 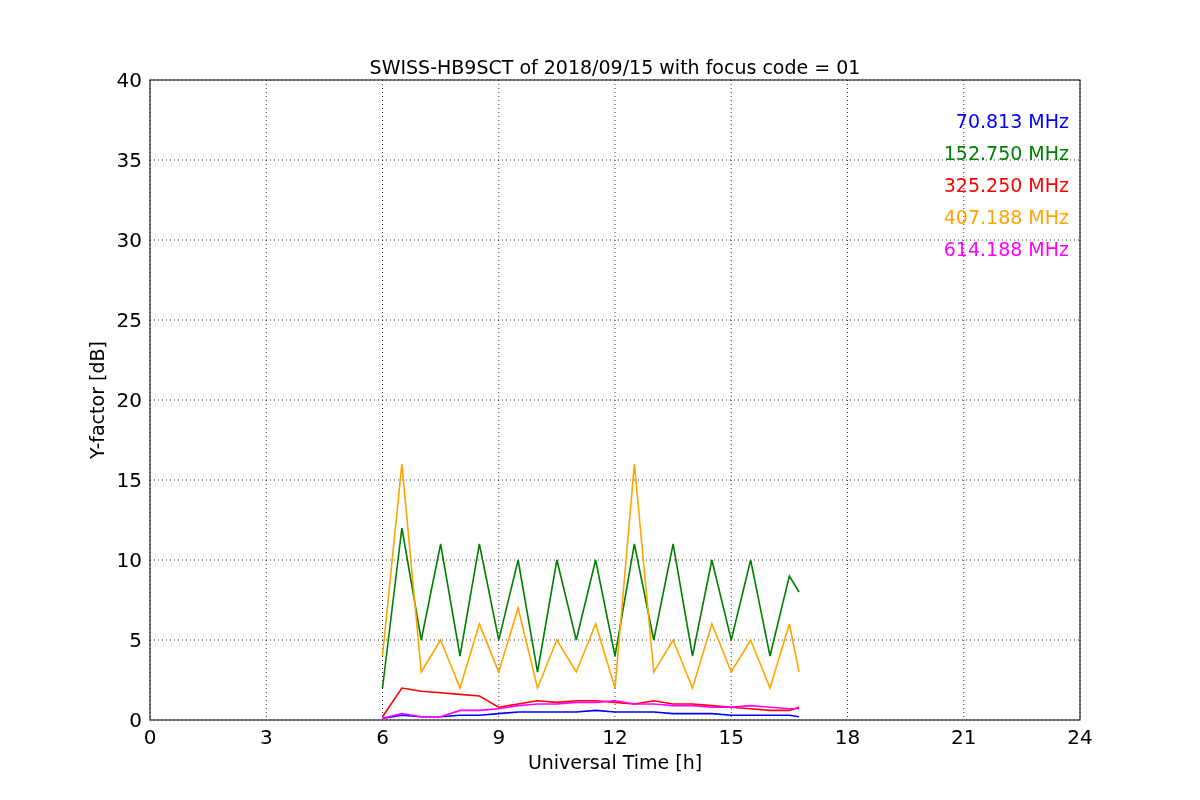 What do you see at coordinates (382, 737) in the screenshot?
I see `x-tick-label: 6` at bounding box center [382, 737].